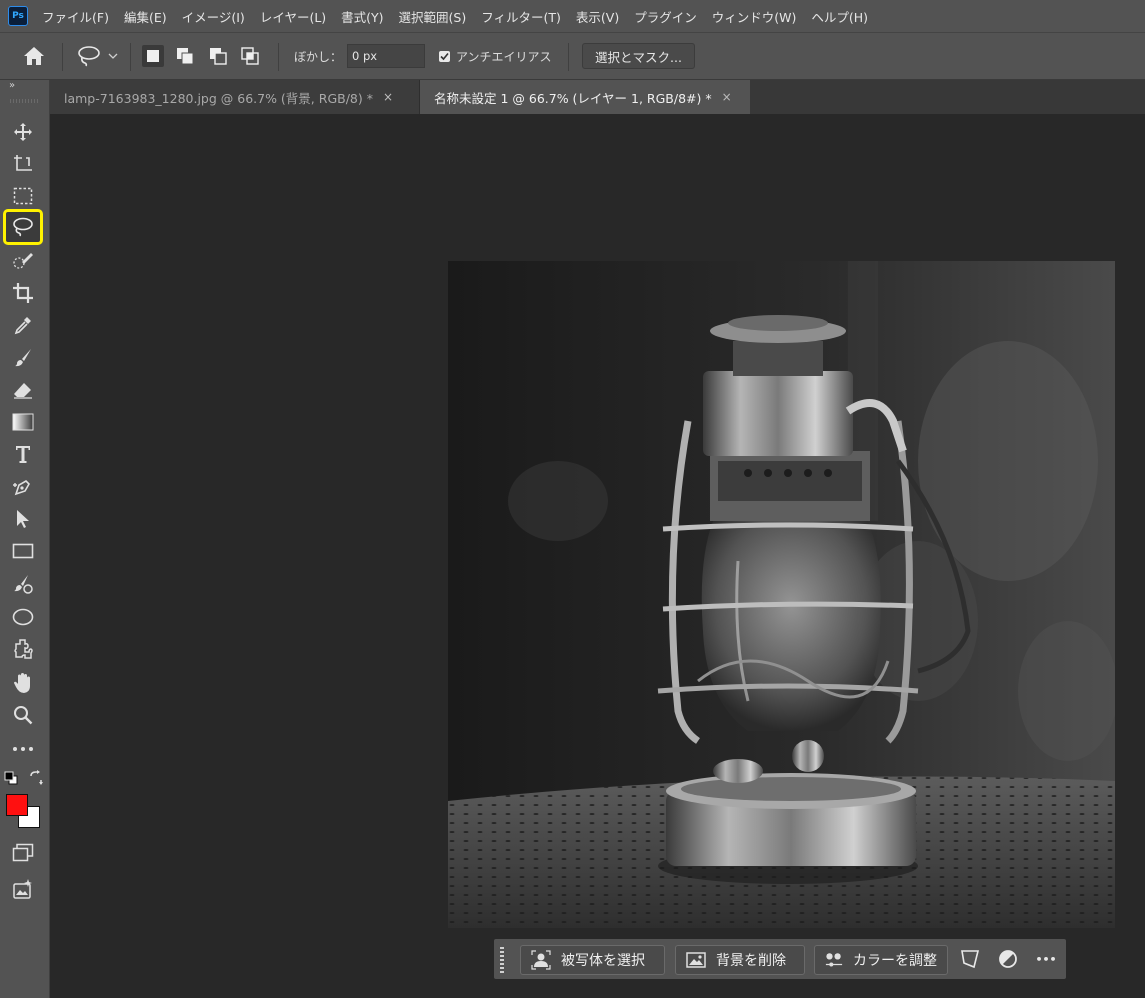 This screenshot has width=1145, height=998. I want to click on add-to-selection-button, so click(185, 56).